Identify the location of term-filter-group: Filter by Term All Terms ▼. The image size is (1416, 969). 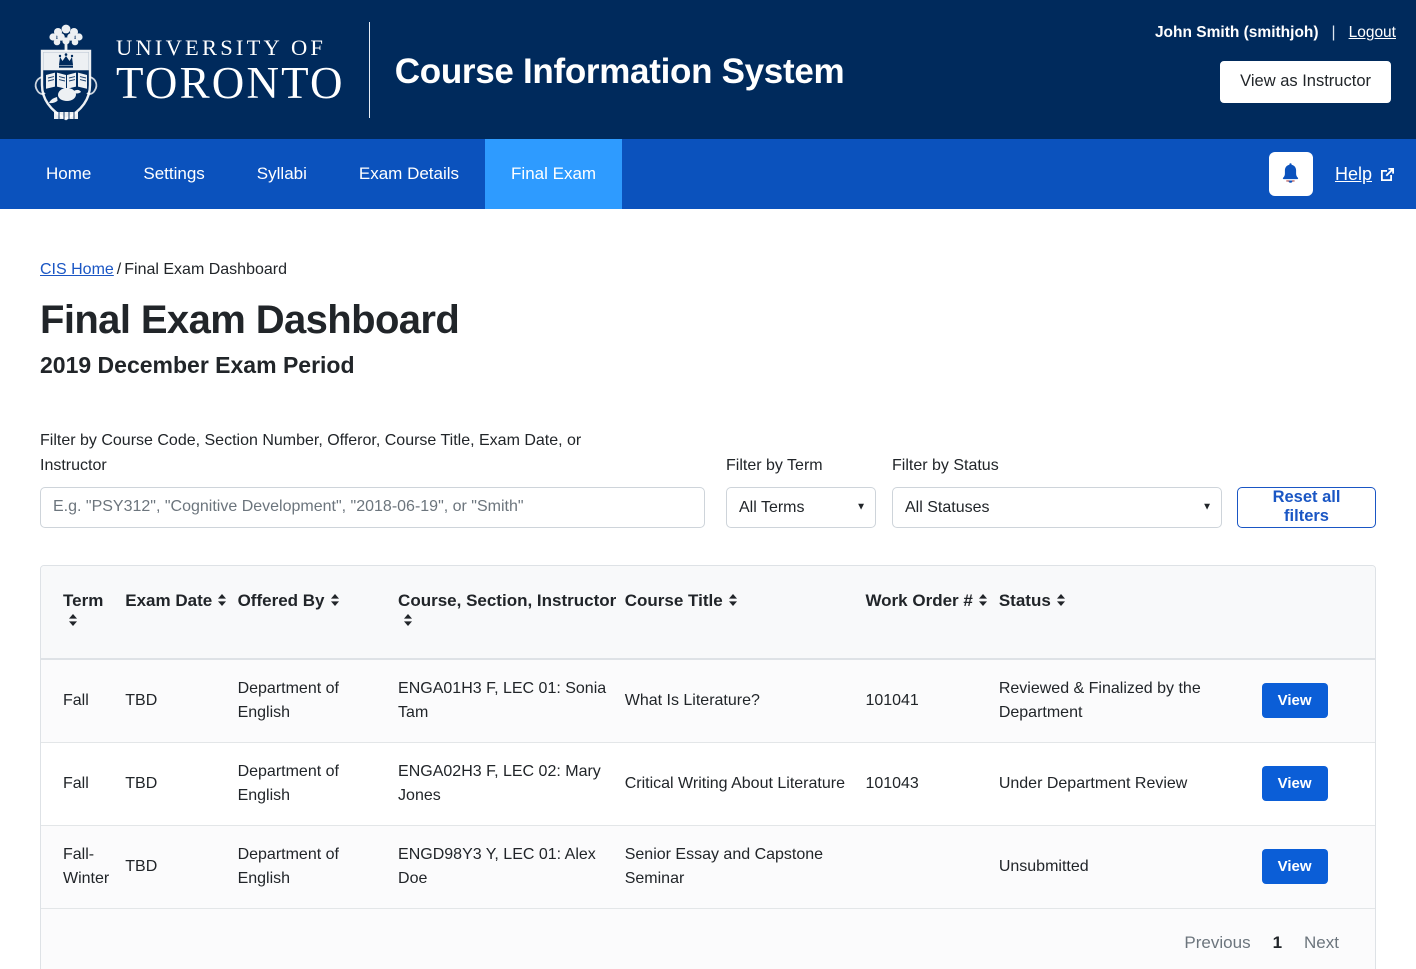
(801, 490).